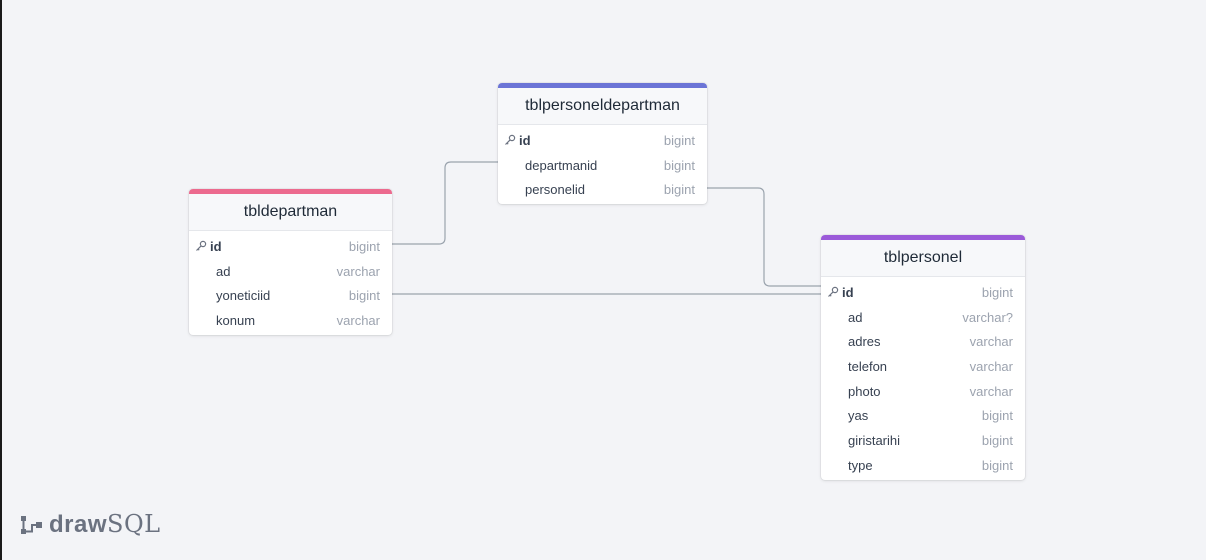 The height and width of the screenshot is (560, 1206). I want to click on table-title: tblpersonel, so click(923, 258).